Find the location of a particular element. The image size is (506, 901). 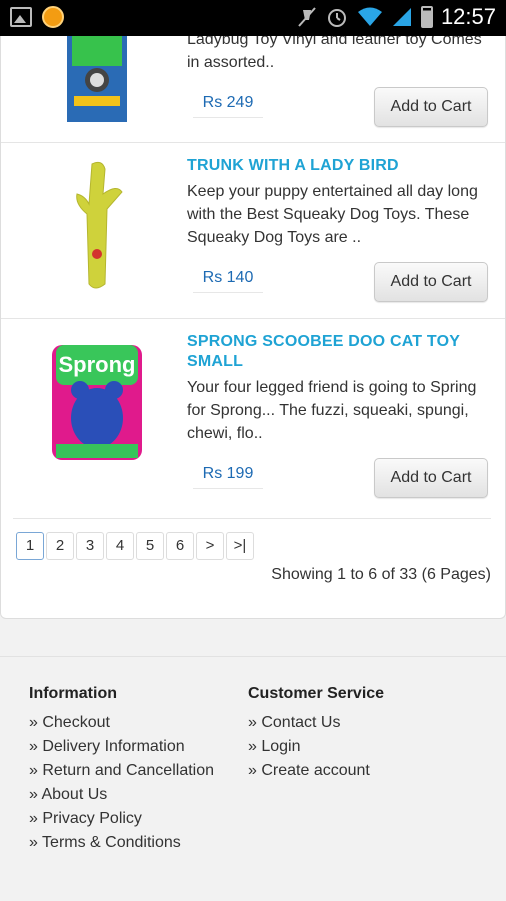

product-thumbnail: Sprong is located at coordinates (97, 410).